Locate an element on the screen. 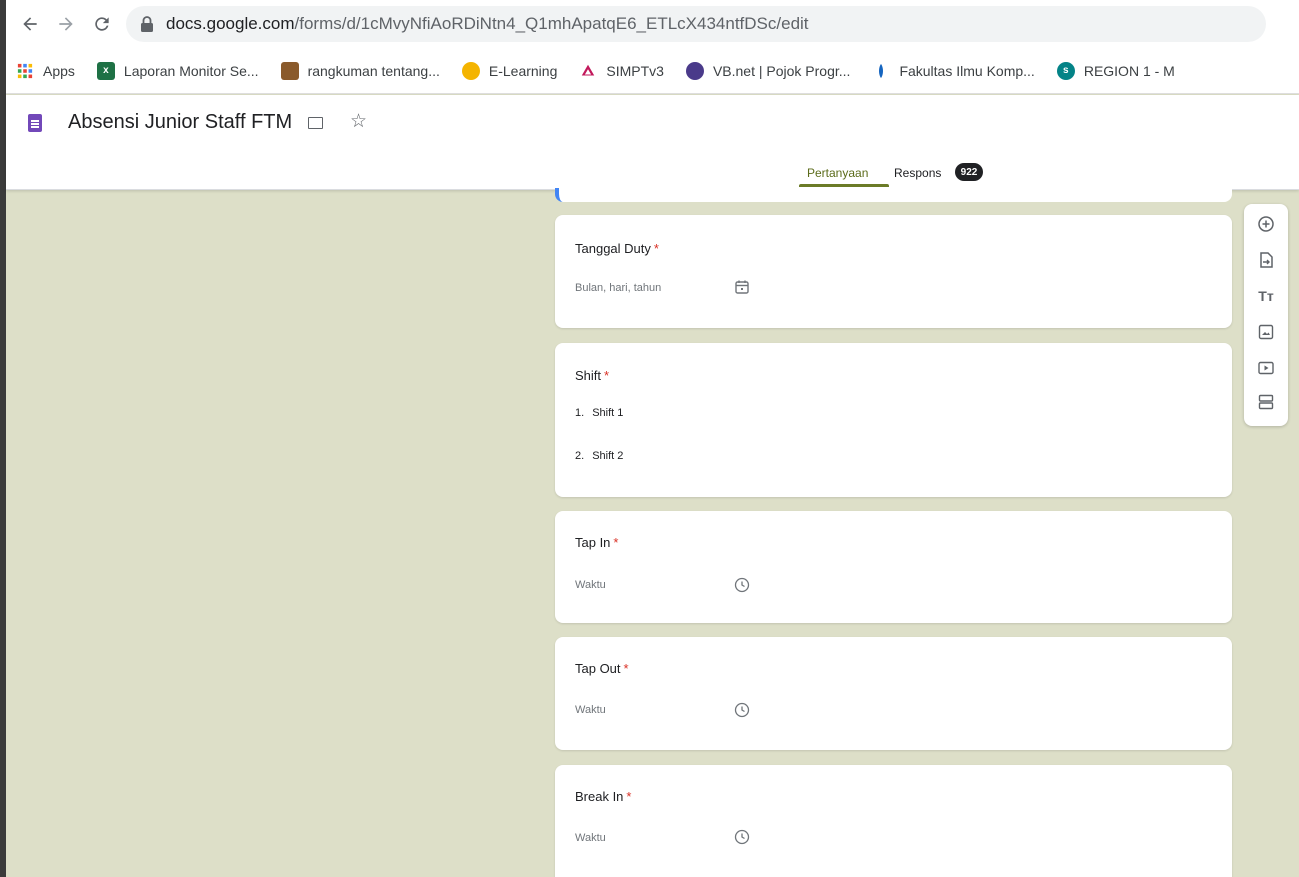  image-icon is located at coordinates (1266, 332).